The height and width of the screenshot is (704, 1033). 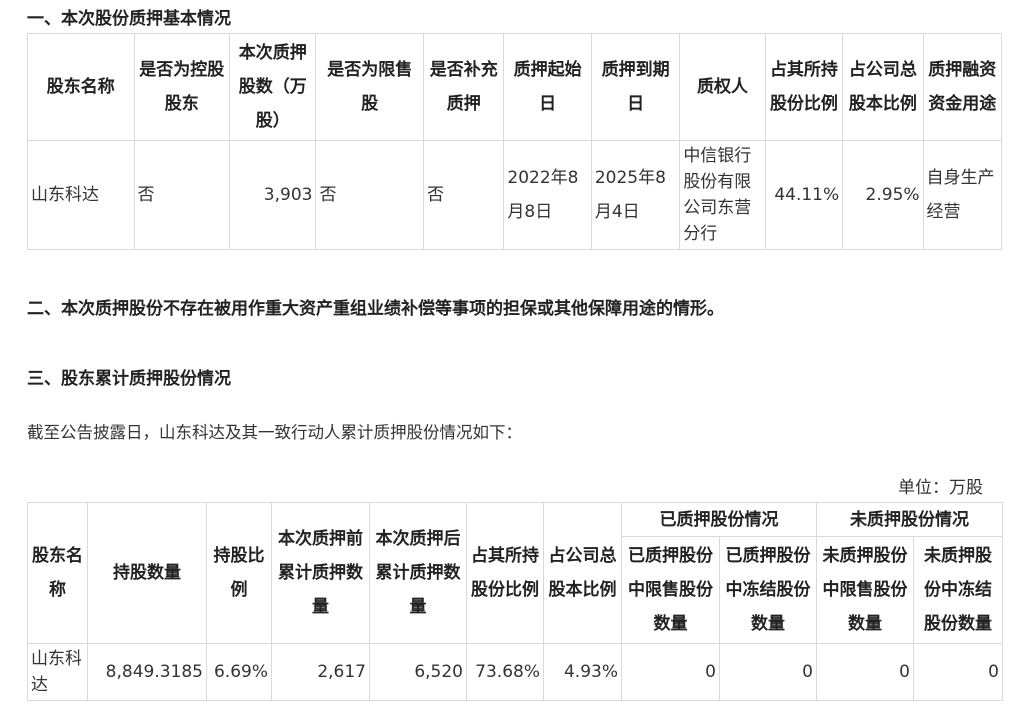 What do you see at coordinates (635, 87) in the screenshot?
I see `header-end-date: 质押到期日` at bounding box center [635, 87].